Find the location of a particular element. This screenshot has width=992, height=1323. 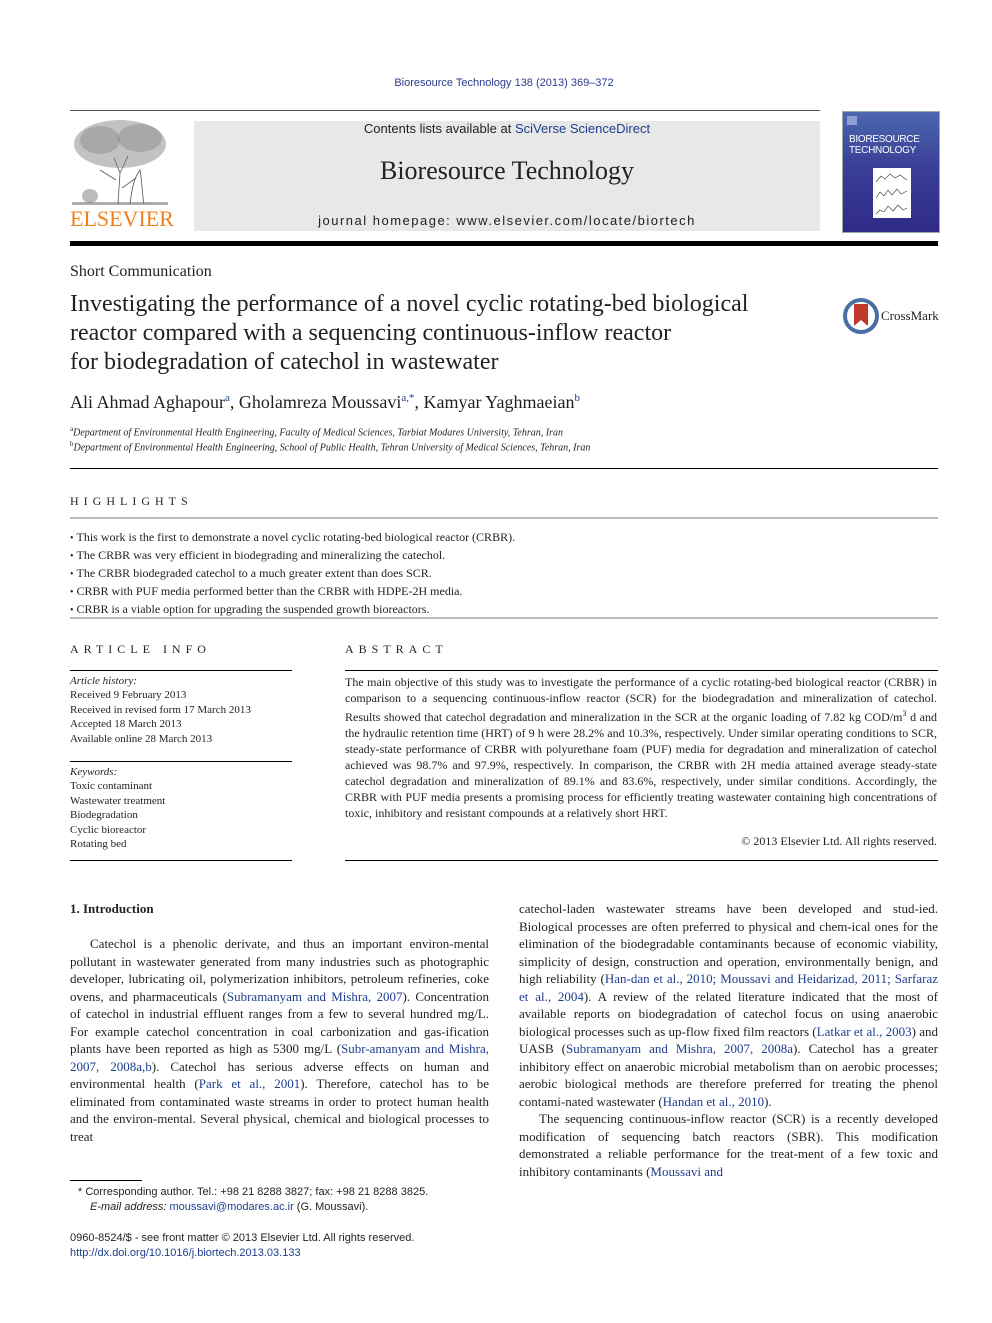

section-heading: 1. Introduction is located at coordinates (112, 908).